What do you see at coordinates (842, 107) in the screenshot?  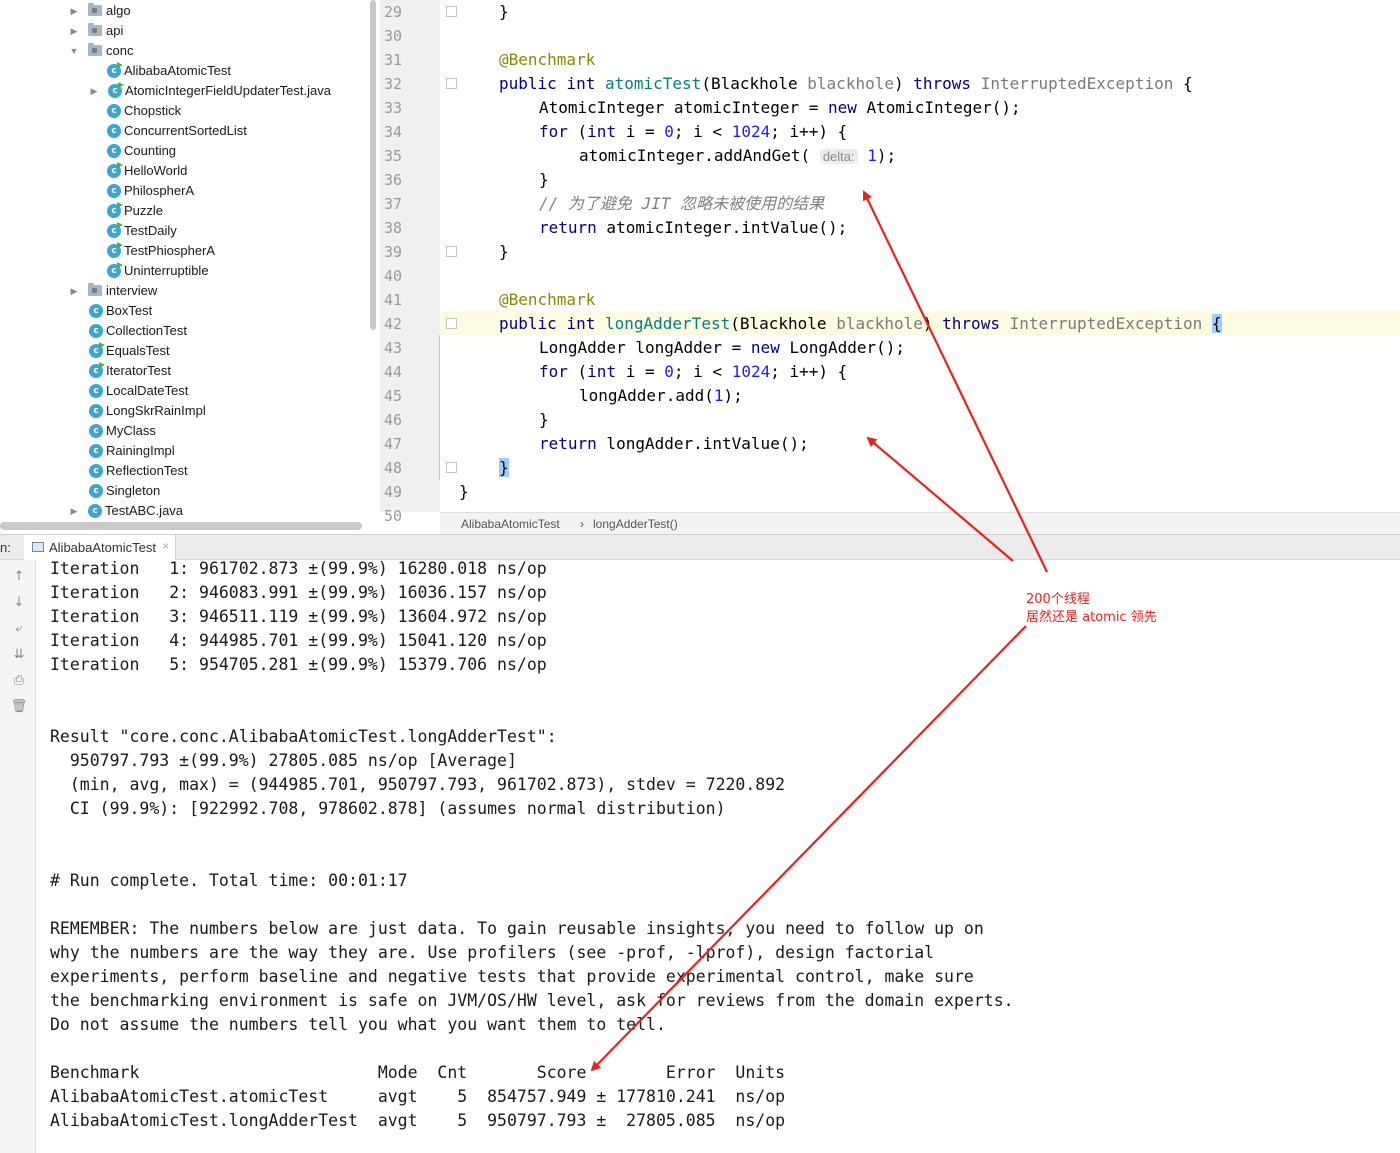 I see `keyword-token: new` at bounding box center [842, 107].